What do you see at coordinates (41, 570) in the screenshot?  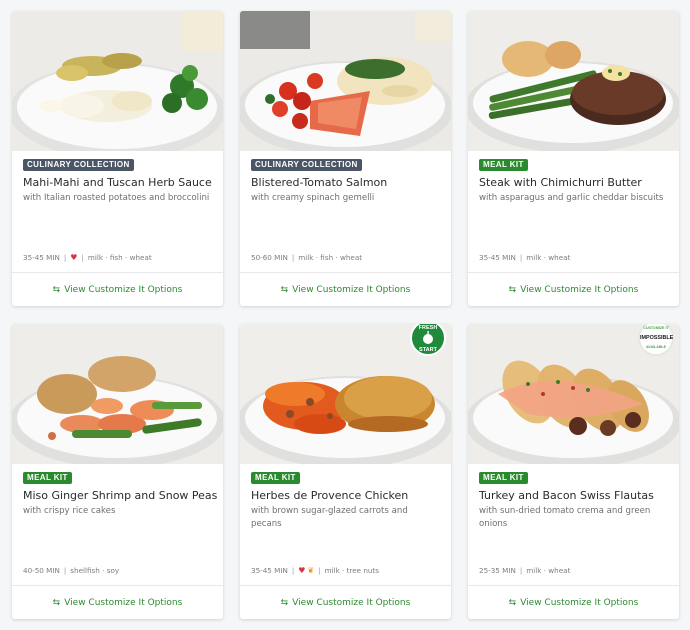 I see `prep-time: 40-50 MIN` at bounding box center [41, 570].